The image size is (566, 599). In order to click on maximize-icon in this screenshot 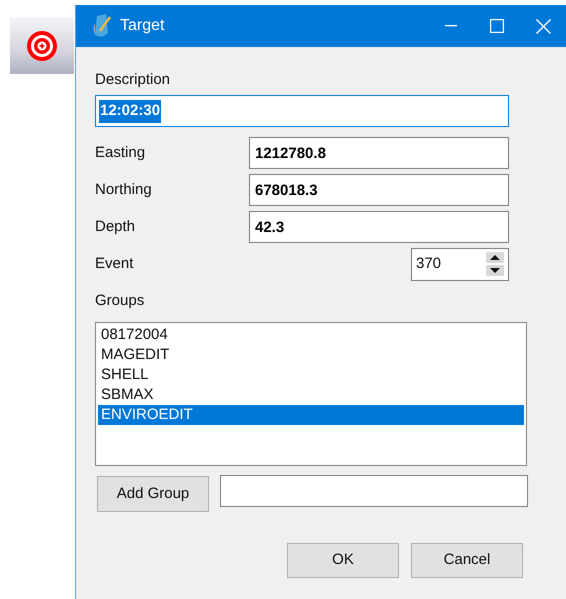, I will do `click(497, 26)`.